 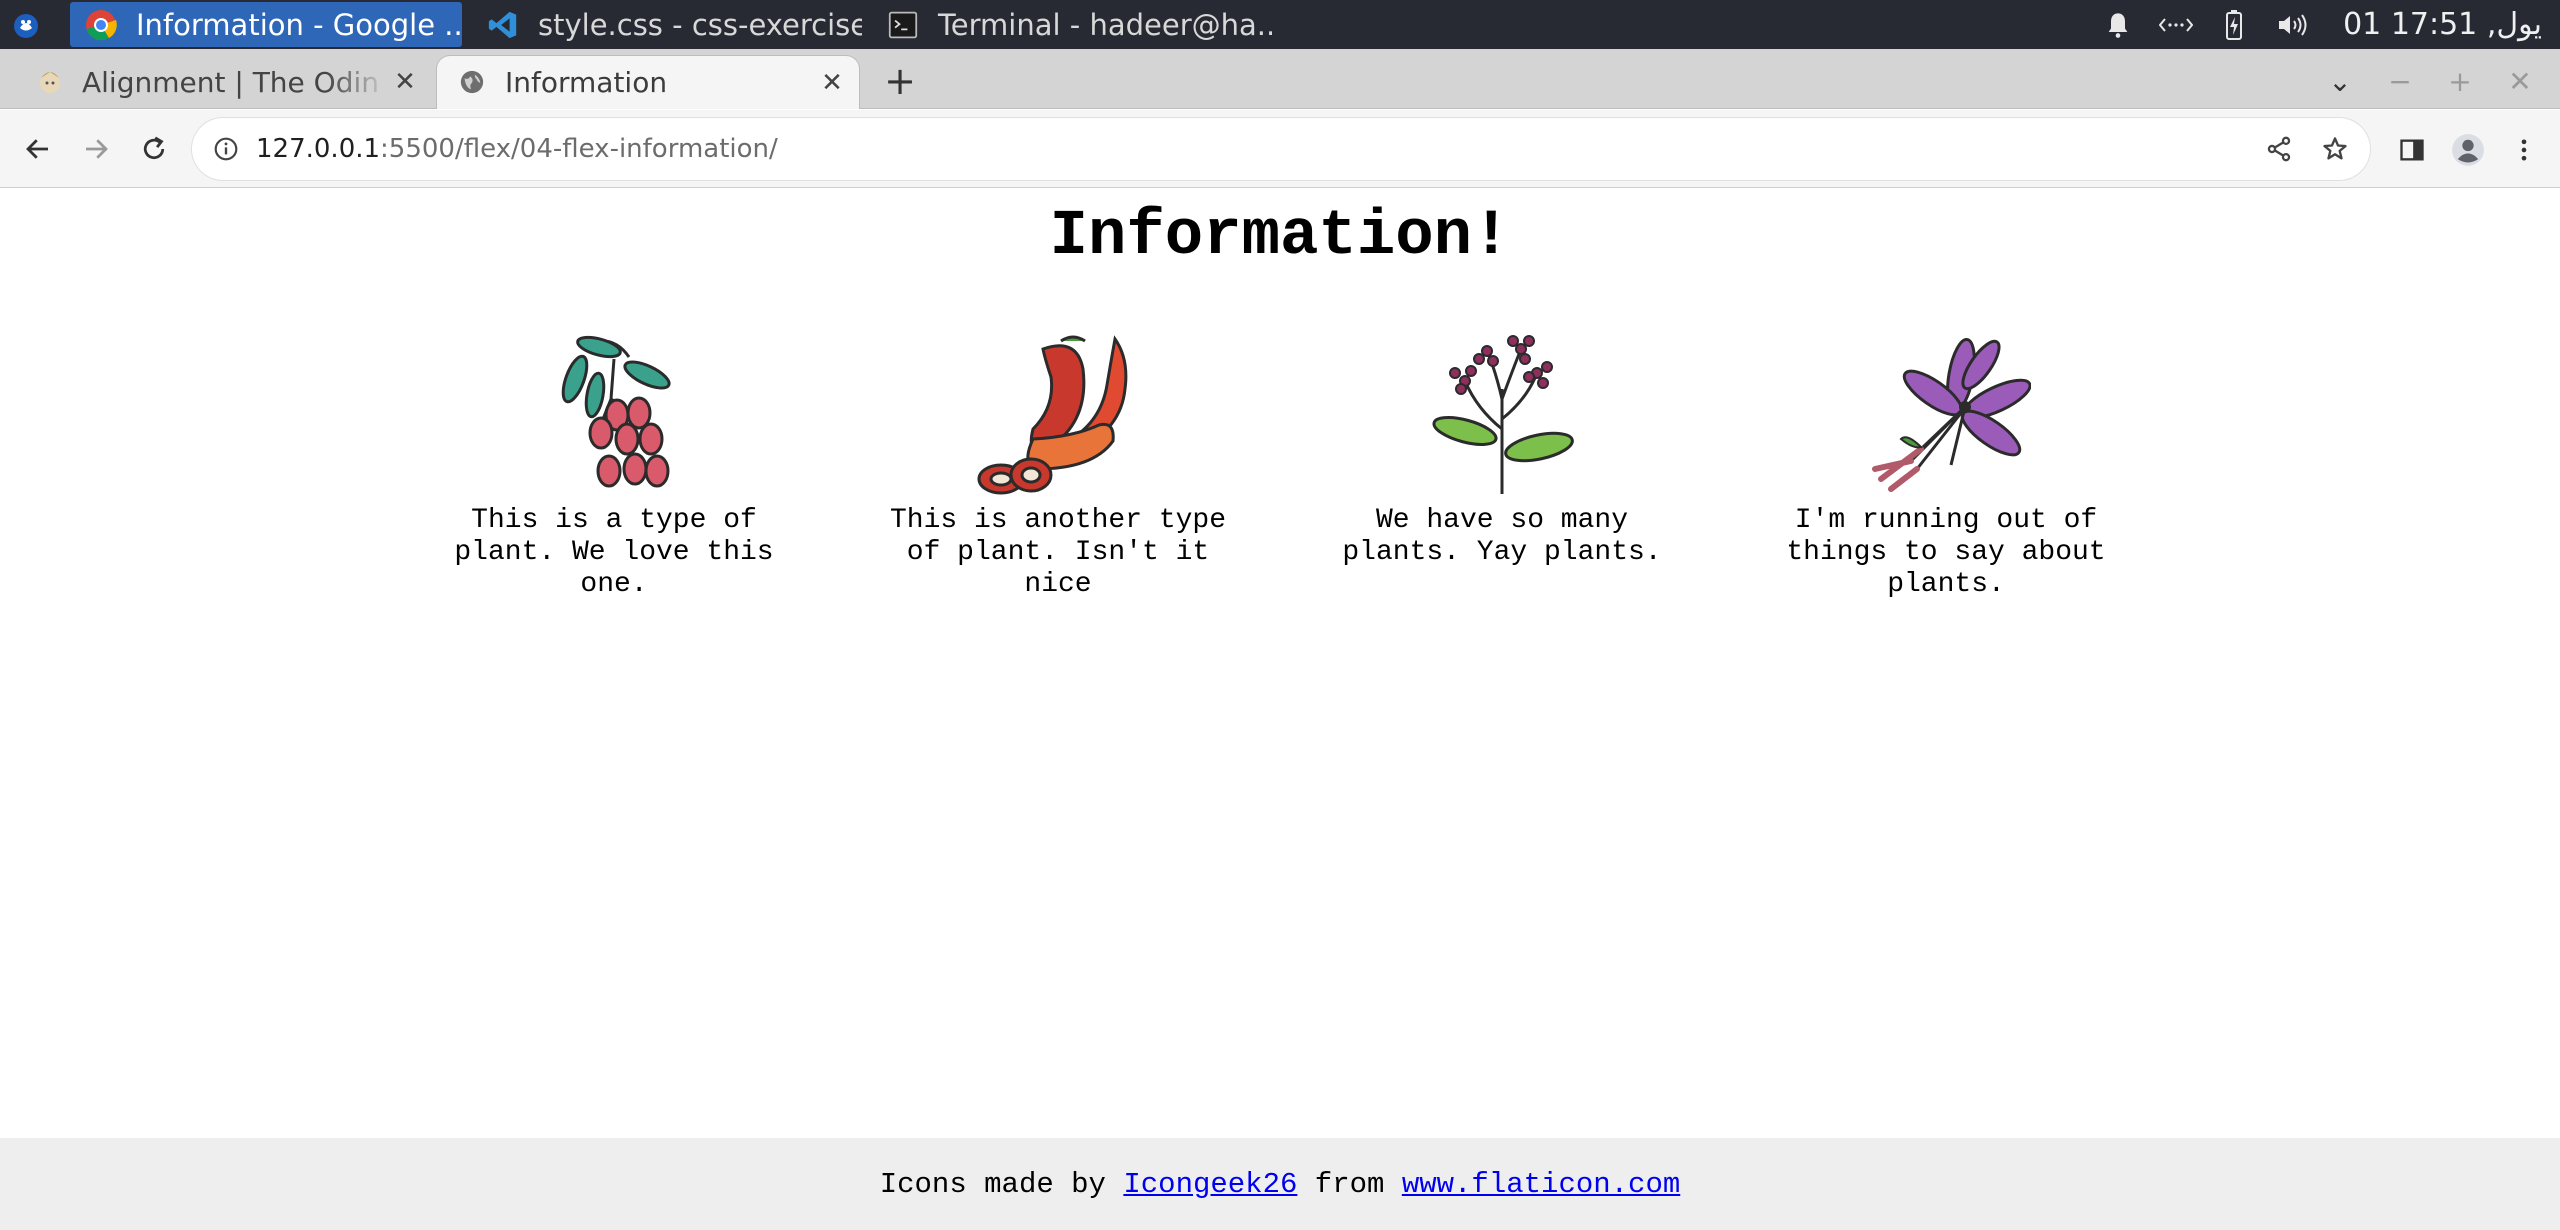 I want to click on window-controls: ⌄ − + ✕, so click(x=2430, y=81).